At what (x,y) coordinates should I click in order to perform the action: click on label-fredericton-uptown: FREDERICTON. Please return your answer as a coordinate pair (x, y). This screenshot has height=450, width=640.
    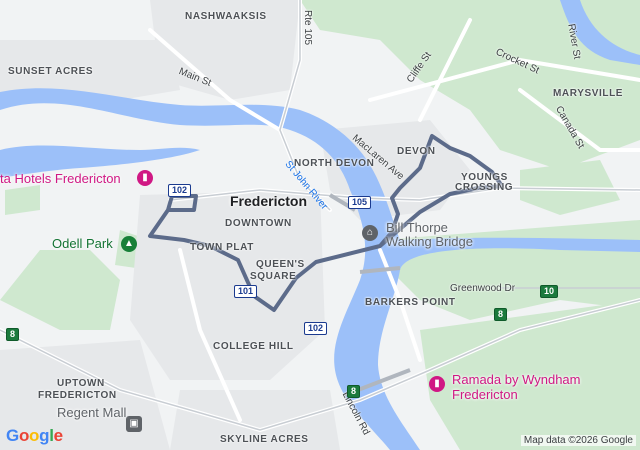
    Looking at the image, I should click on (77, 395).